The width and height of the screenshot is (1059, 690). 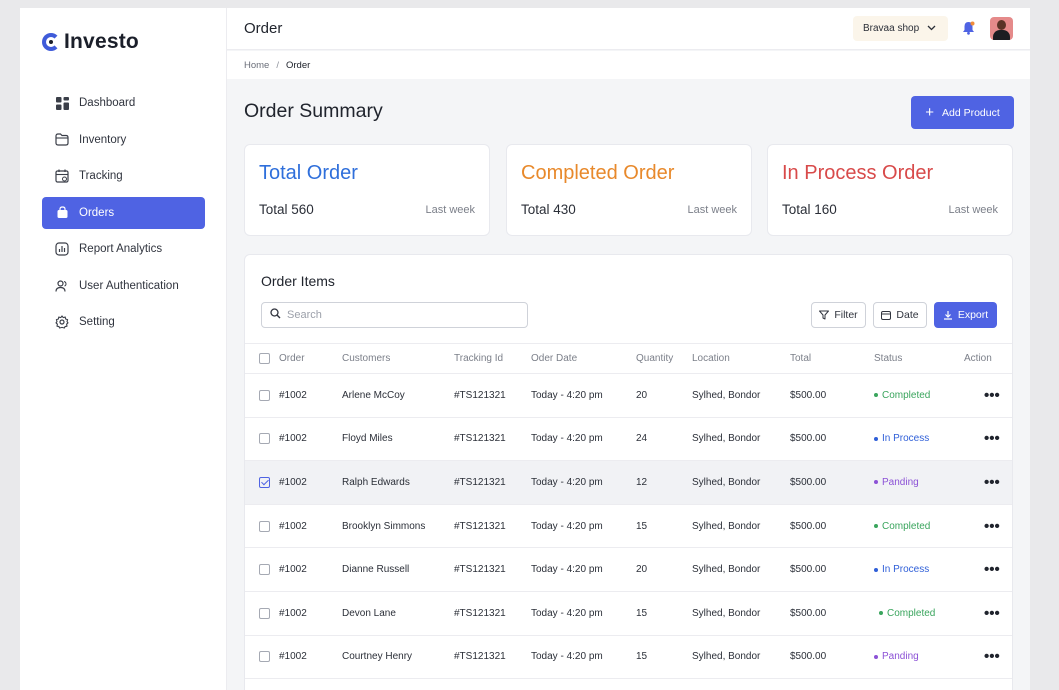 What do you see at coordinates (398, 358) in the screenshot?
I see `column-header-customers: Customers` at bounding box center [398, 358].